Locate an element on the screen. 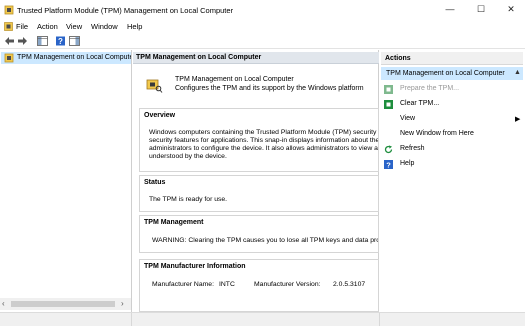 The width and height of the screenshot is (525, 326). tpm-management-title: TPM Management is located at coordinates (174, 222).